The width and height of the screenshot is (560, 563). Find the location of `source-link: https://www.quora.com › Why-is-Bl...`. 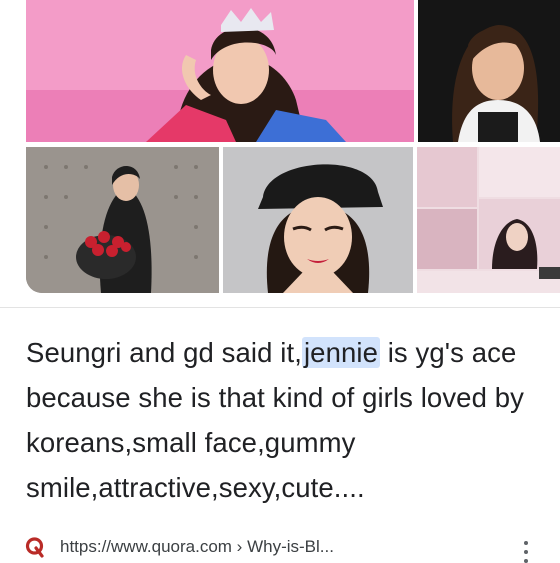

source-link: https://www.quora.com › Why-is-Bl... is located at coordinates (291, 547).